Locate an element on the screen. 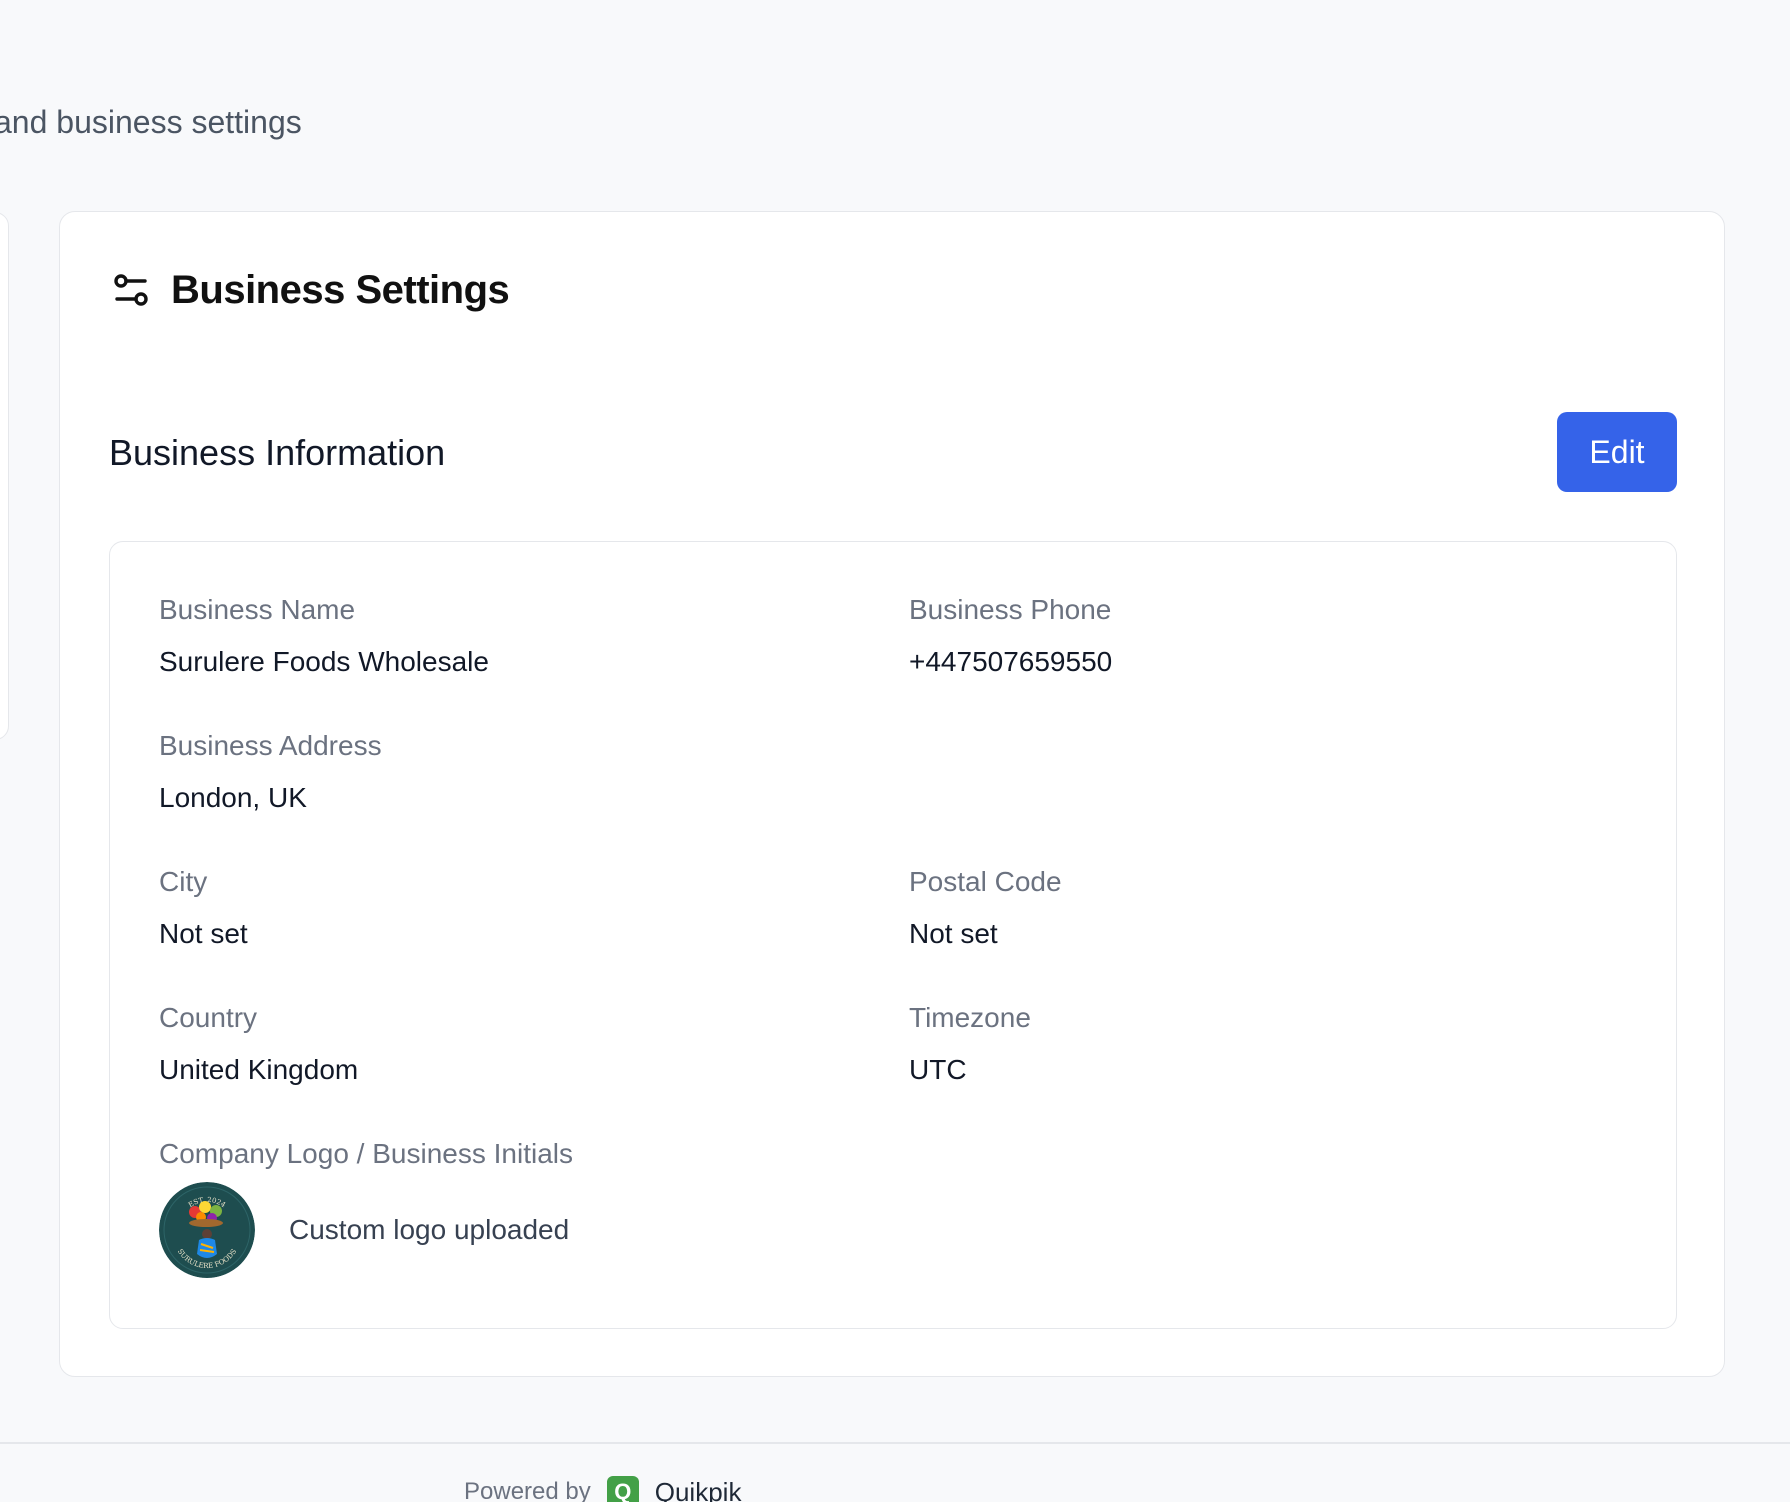 This screenshot has width=1790, height=1502. field-label: Postal Code is located at coordinates (985, 881).